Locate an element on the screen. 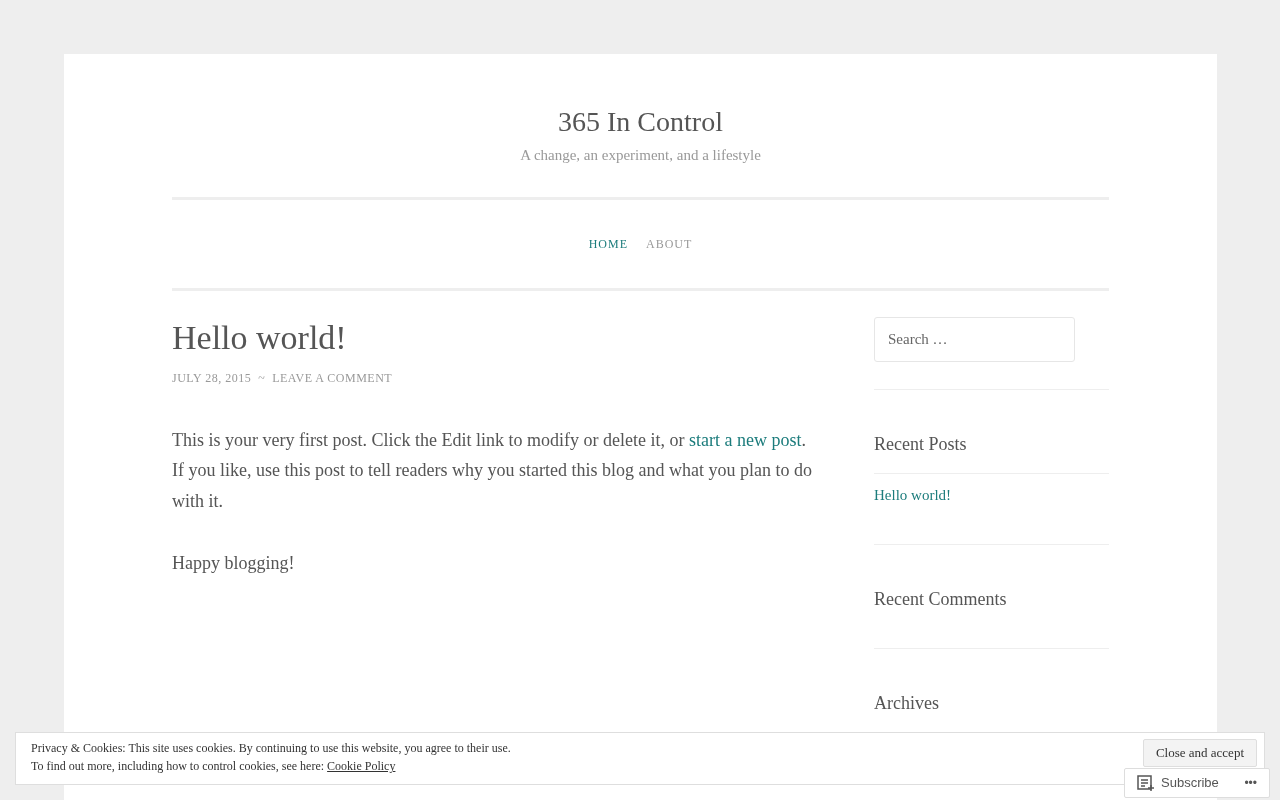 This screenshot has height=800, width=1280. cookie-policy-link: Cookie Policy is located at coordinates (361, 766).